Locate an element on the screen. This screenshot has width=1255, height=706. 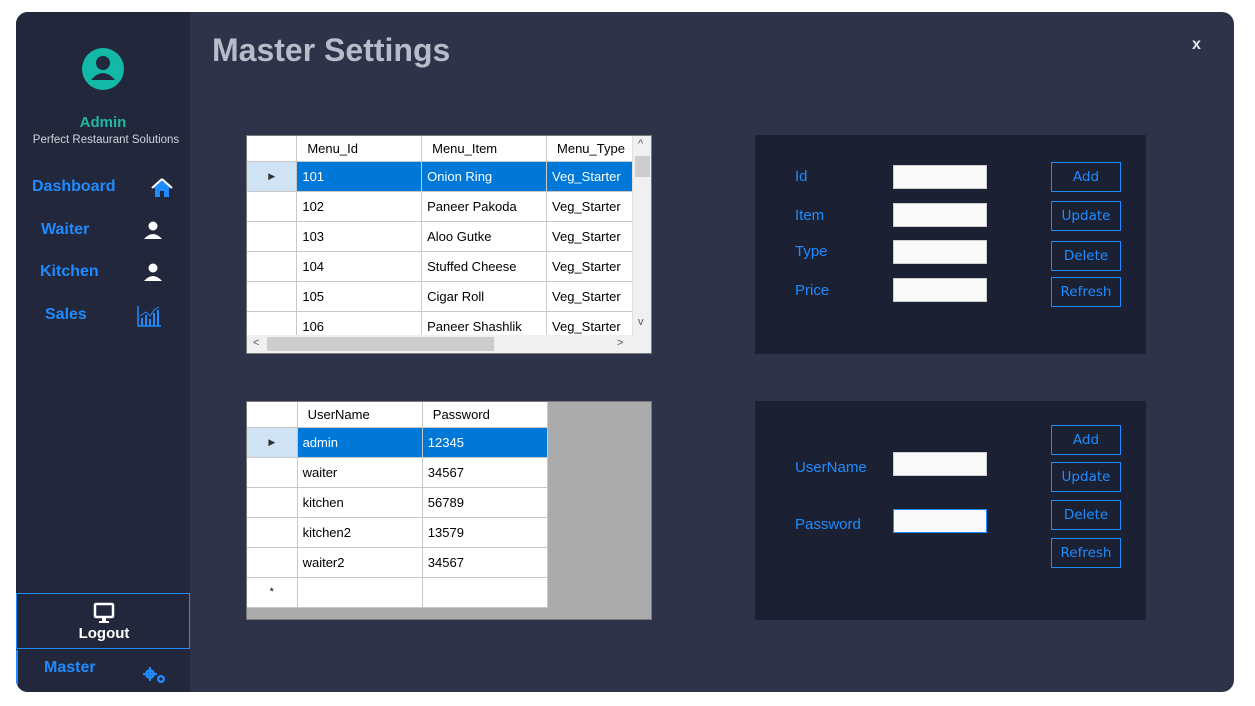
table-row: 103 Aloo Gutke Veg_Starter is located at coordinates (440, 236).